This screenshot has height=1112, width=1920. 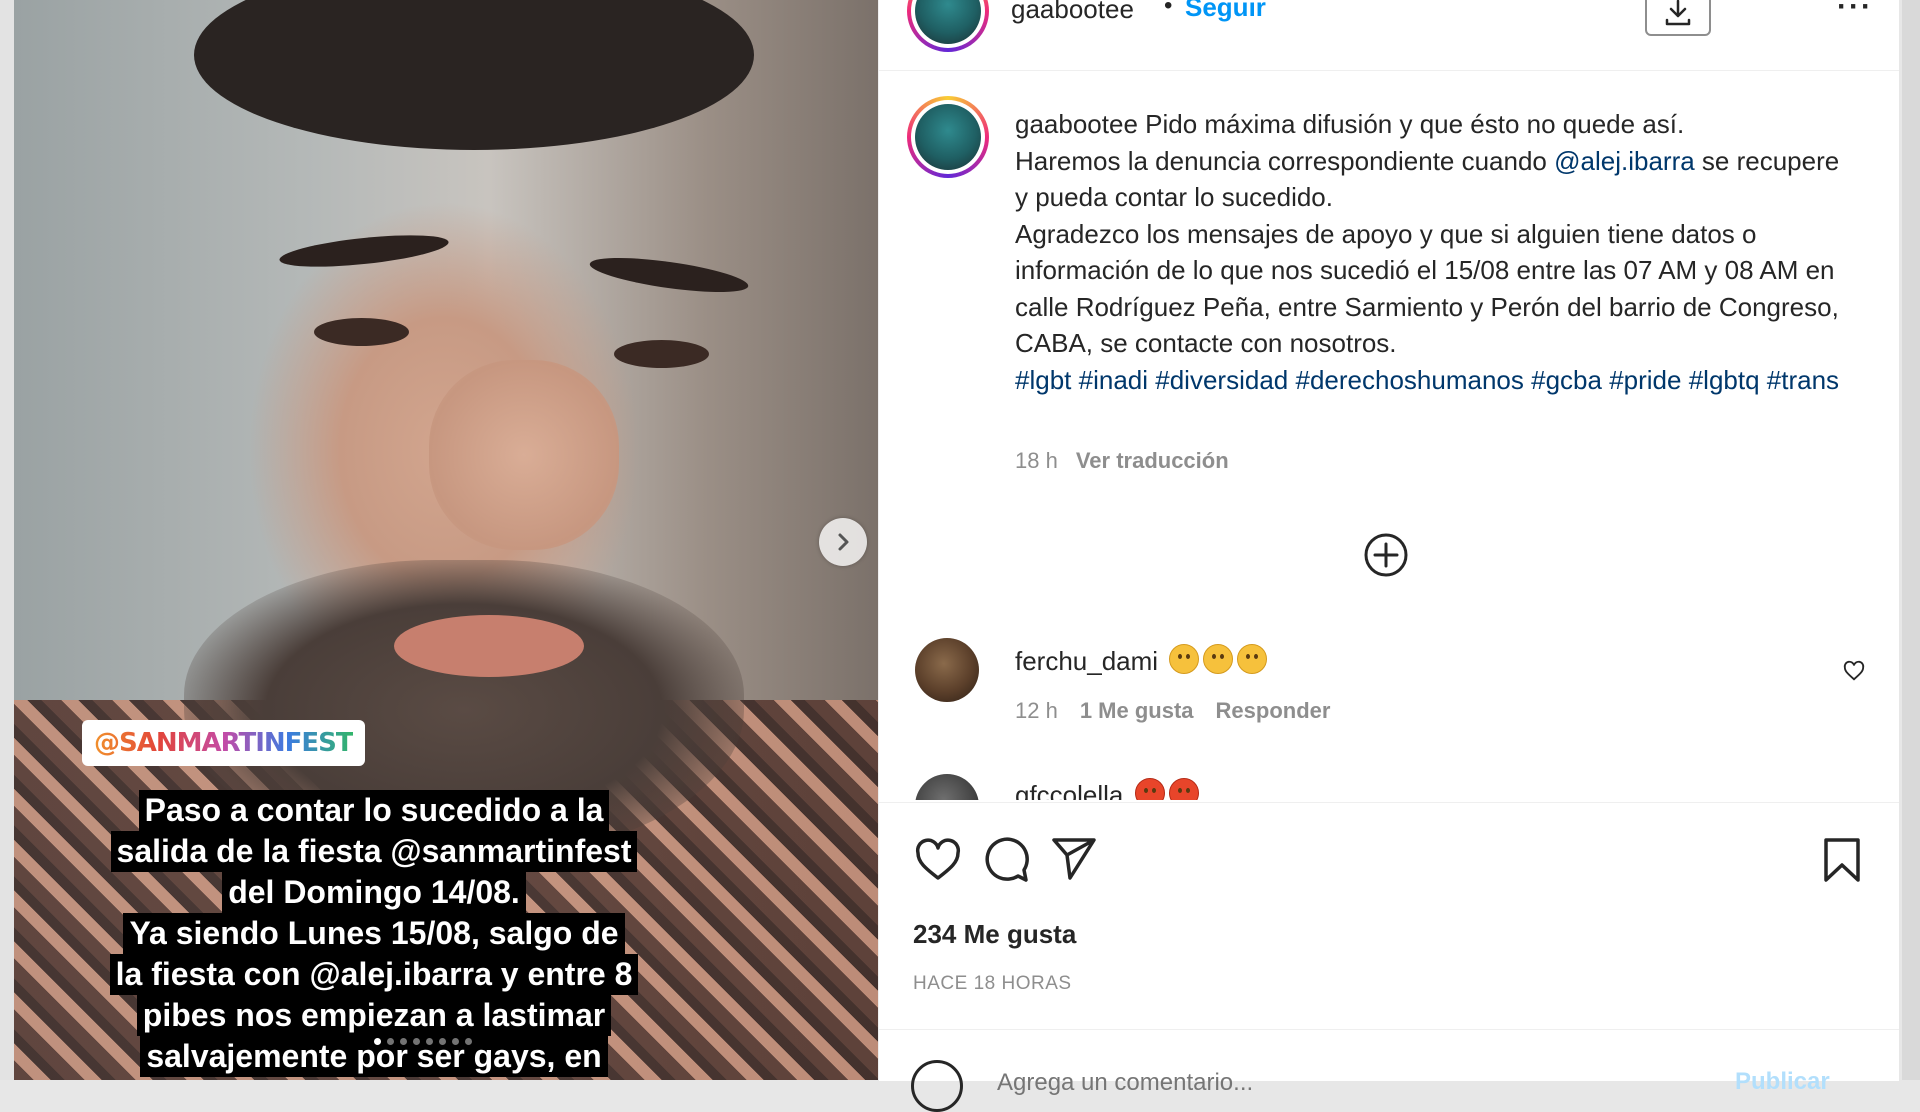 I want to click on carousel-next-button, so click(x=843, y=542).